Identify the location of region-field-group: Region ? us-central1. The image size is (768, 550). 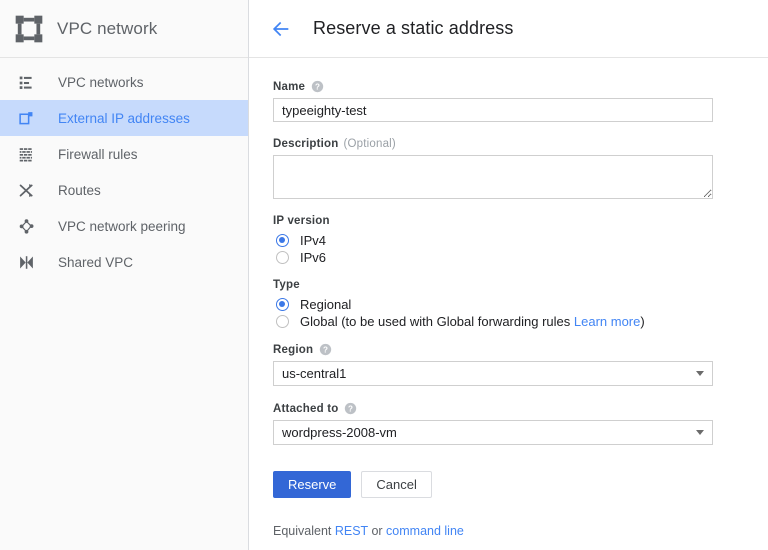
(520, 364).